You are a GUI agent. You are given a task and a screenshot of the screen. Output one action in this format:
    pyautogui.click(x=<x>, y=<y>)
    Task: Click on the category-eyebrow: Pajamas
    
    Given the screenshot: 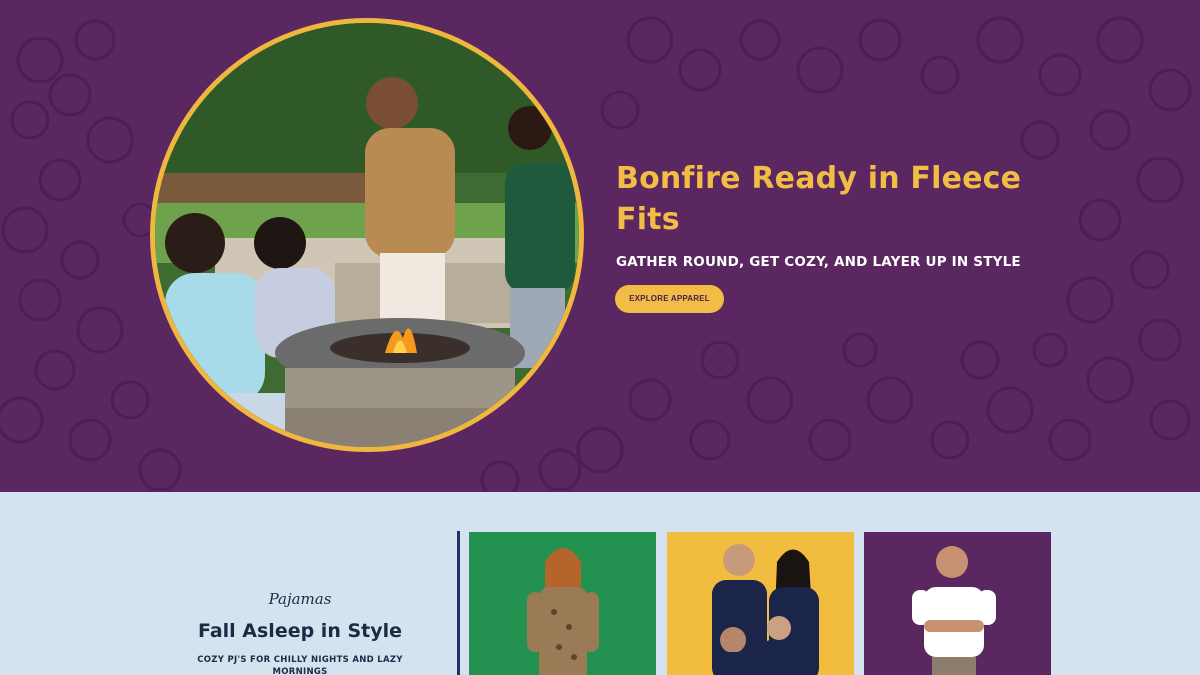 What is the action you would take?
    pyautogui.click(x=300, y=599)
    